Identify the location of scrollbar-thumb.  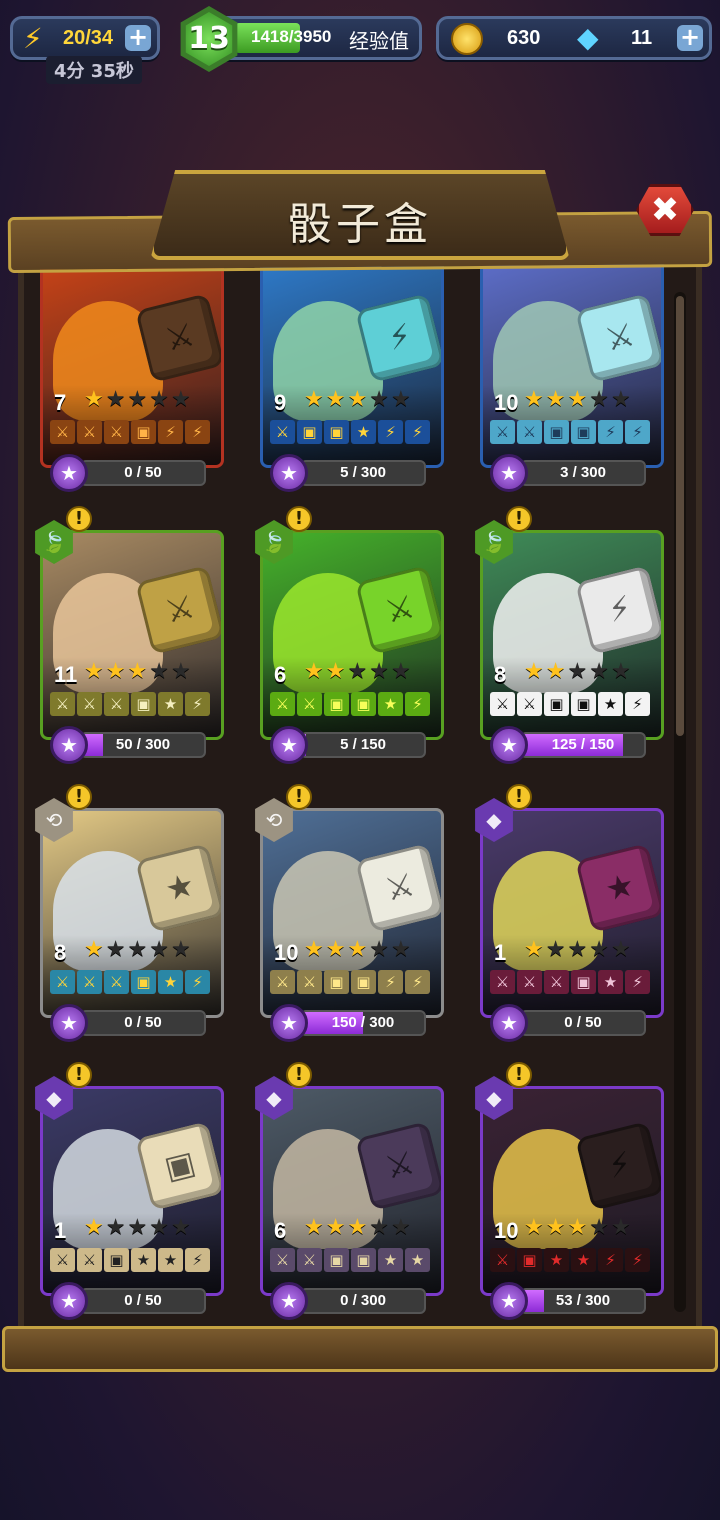
(680, 516).